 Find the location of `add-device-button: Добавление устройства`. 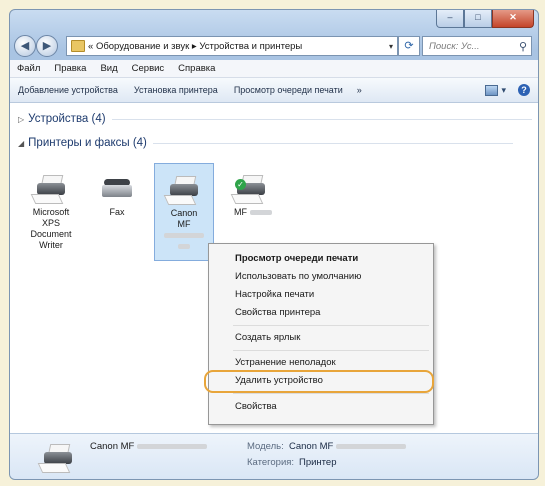

add-device-button: Добавление устройства is located at coordinates (68, 90).